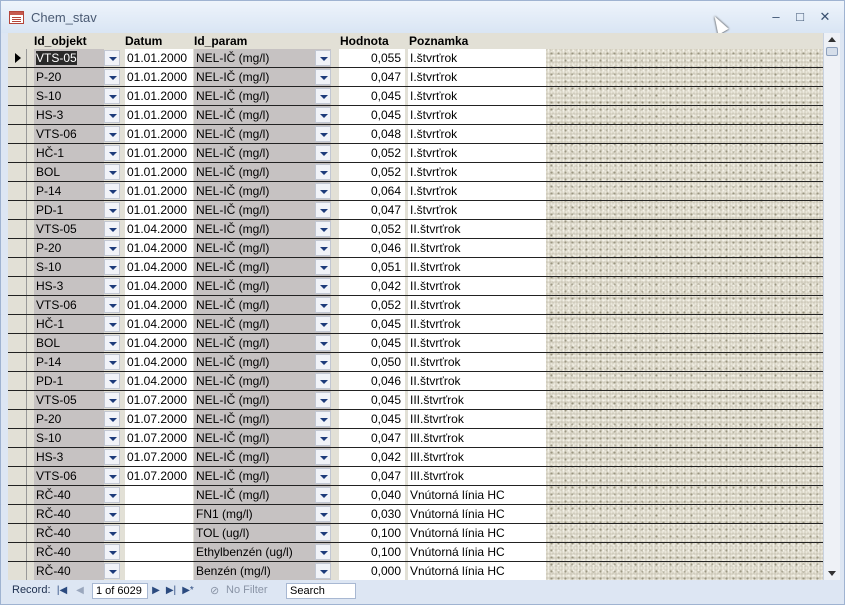 This screenshot has width=845, height=605. I want to click on last-record-button: ▶|, so click(171, 590).